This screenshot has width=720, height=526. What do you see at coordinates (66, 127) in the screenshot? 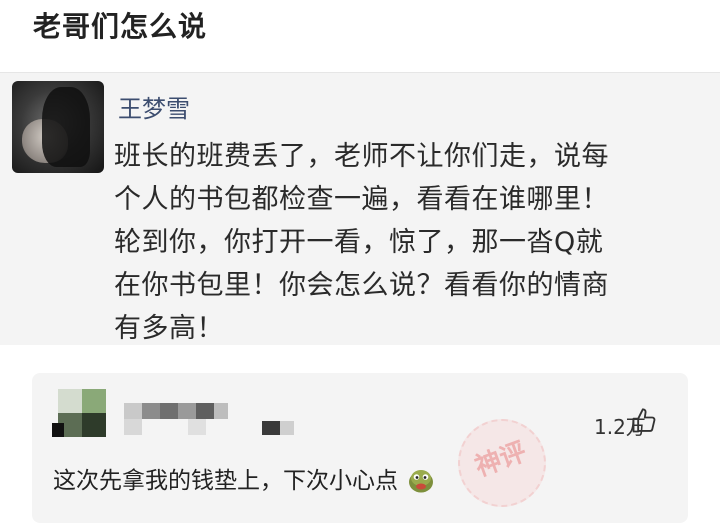
I see `avatar-hair` at bounding box center [66, 127].